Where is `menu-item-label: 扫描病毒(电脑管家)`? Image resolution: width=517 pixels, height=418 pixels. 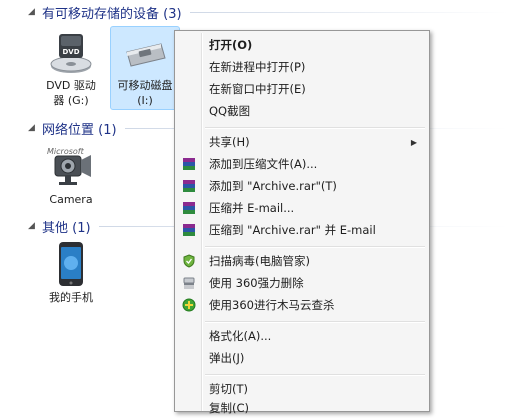 menu-item-label: 扫描病毒(电脑管家) is located at coordinates (259, 261).